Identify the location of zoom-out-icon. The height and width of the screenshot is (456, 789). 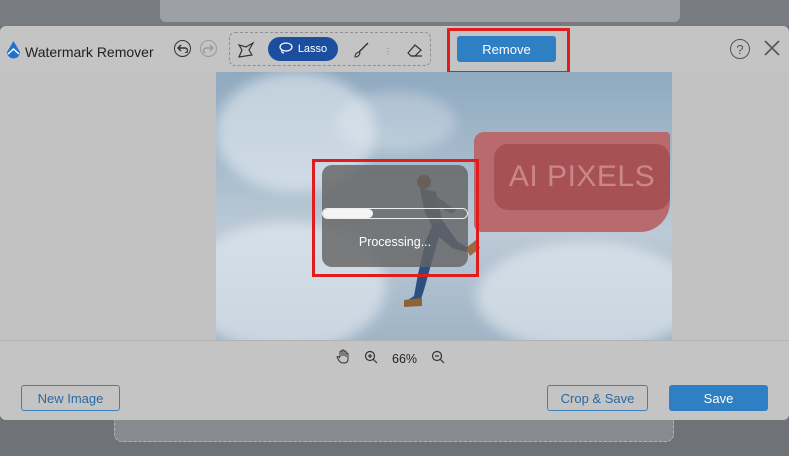
(438, 359).